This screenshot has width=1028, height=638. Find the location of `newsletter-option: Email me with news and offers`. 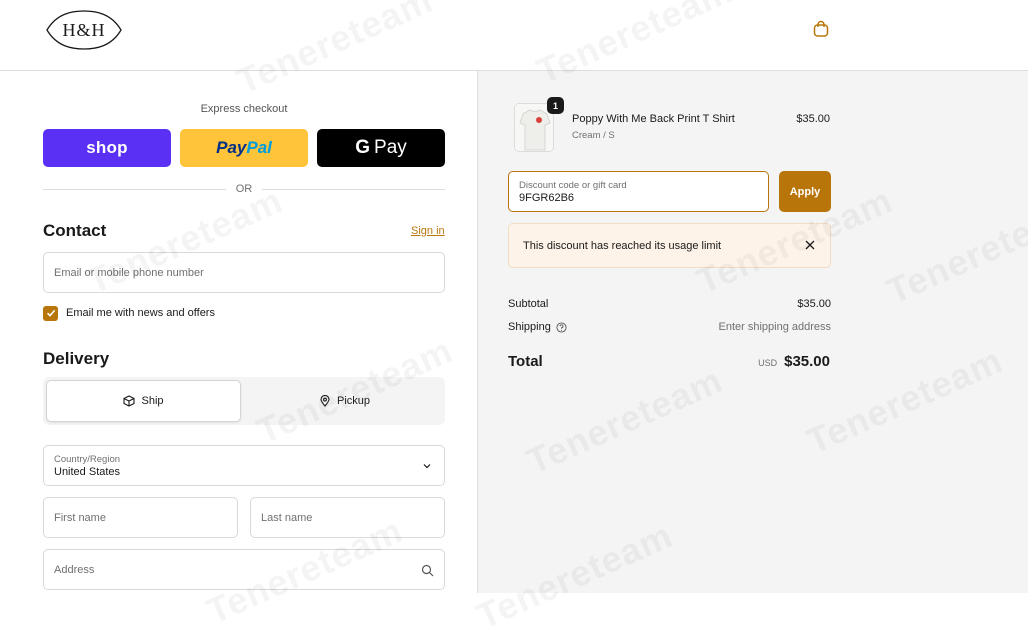

newsletter-option: Email me with news and offers is located at coordinates (129, 313).